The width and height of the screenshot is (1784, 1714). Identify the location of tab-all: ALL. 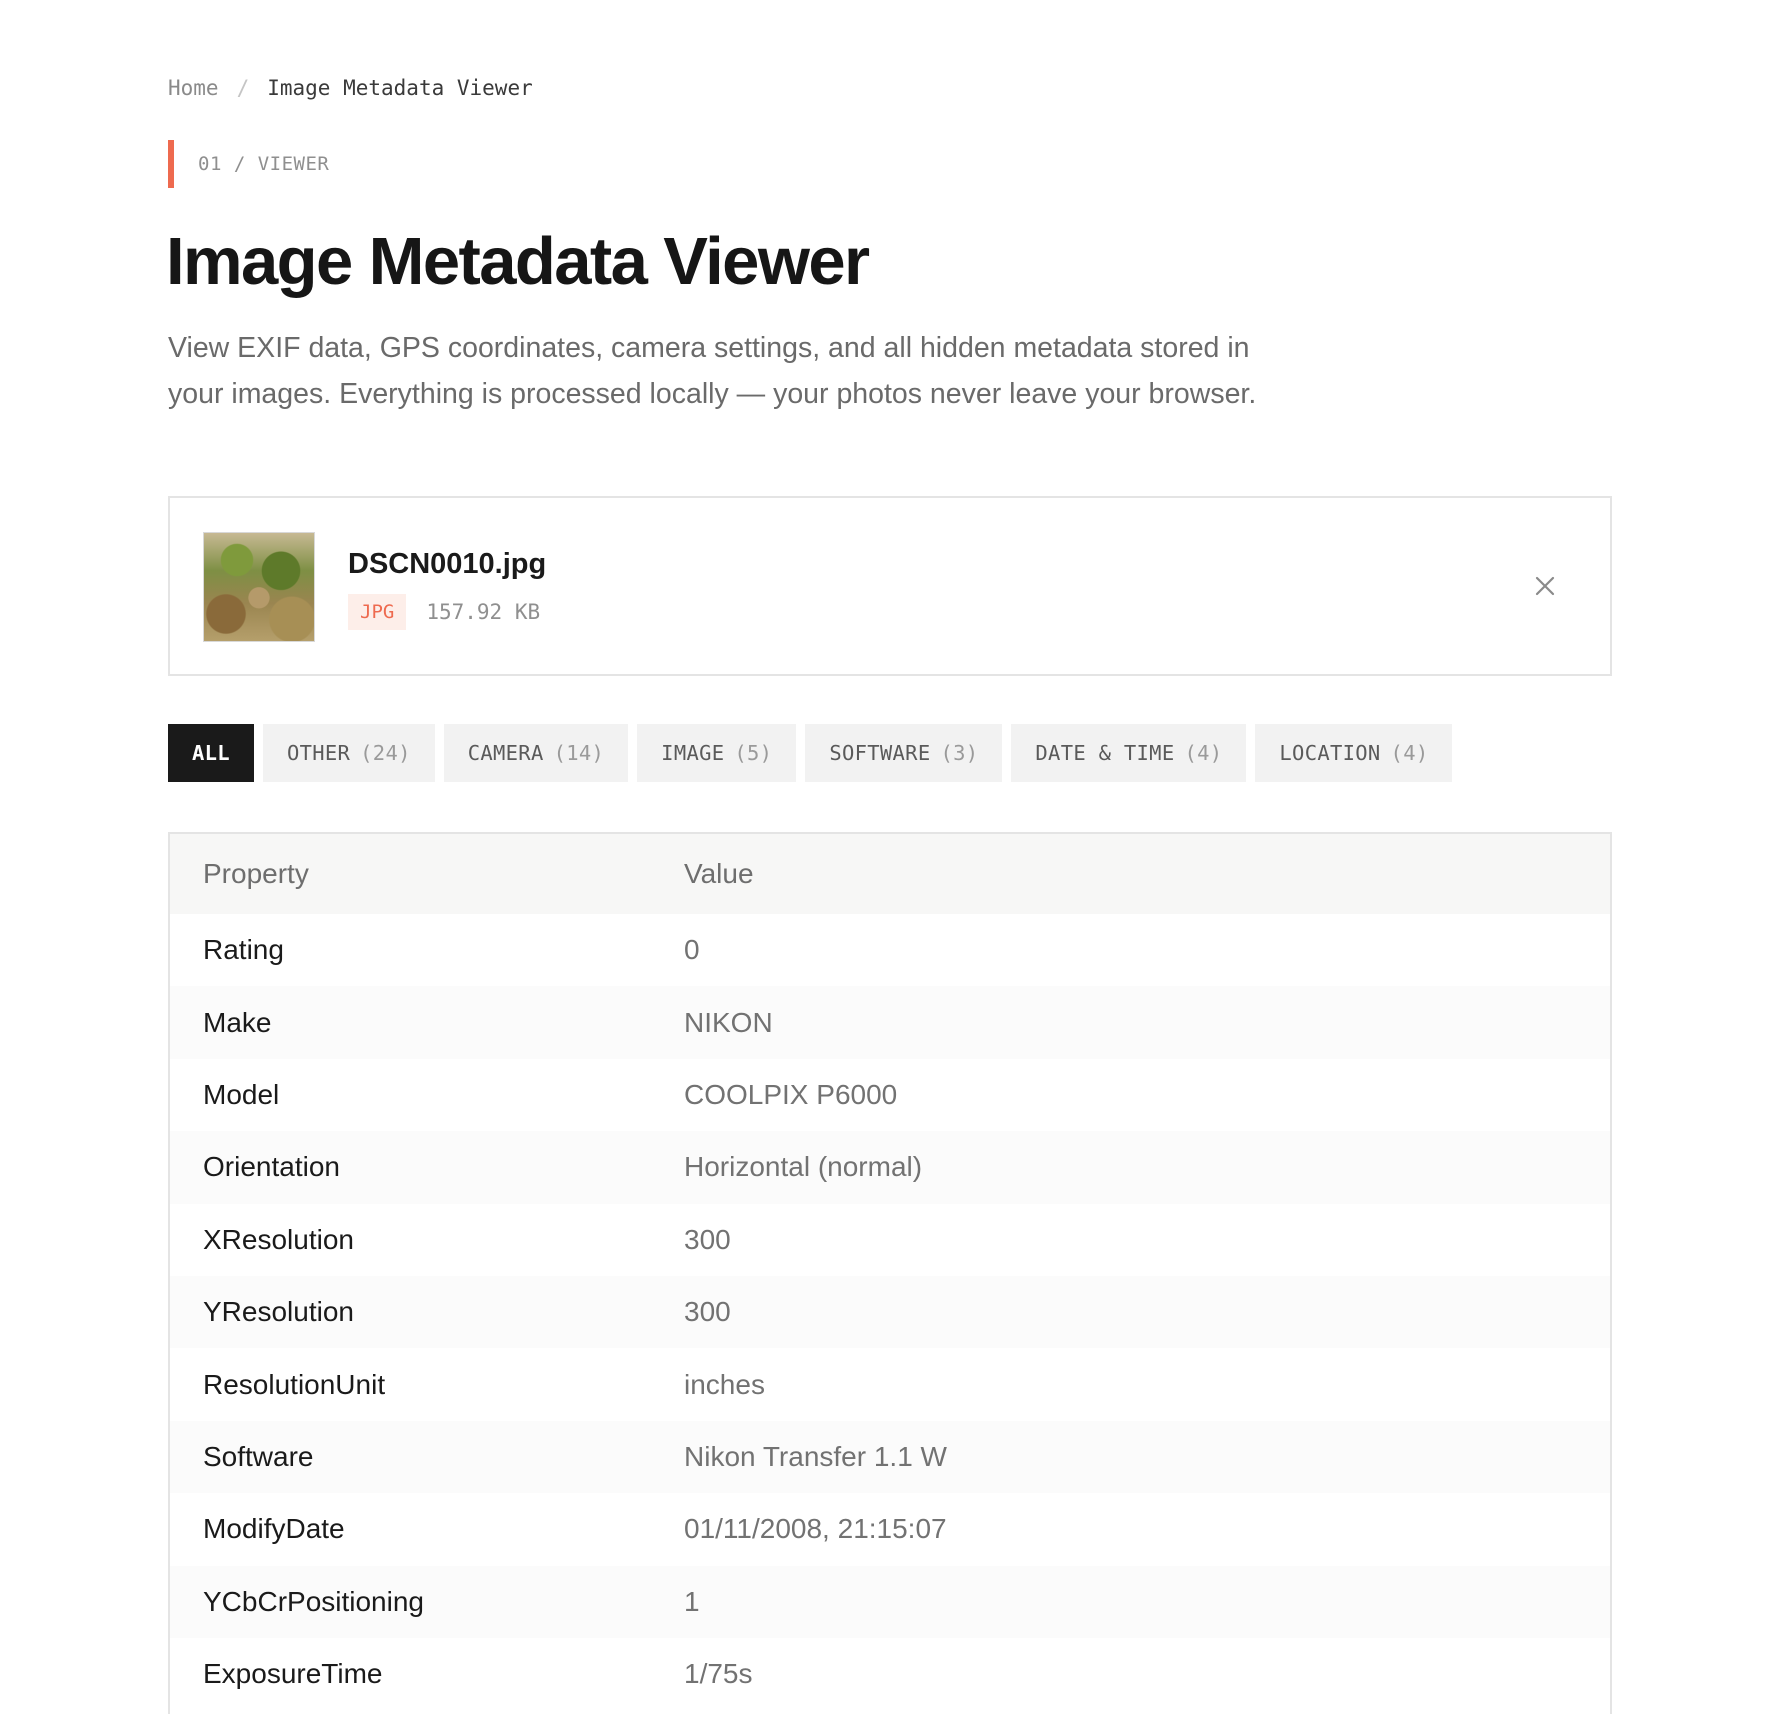
(211, 753).